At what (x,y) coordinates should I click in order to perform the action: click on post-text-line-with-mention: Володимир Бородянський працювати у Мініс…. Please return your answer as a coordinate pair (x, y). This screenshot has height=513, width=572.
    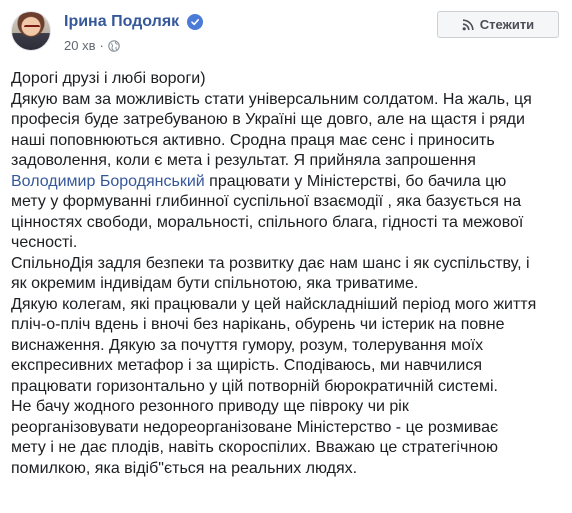
    Looking at the image, I should click on (287, 182).